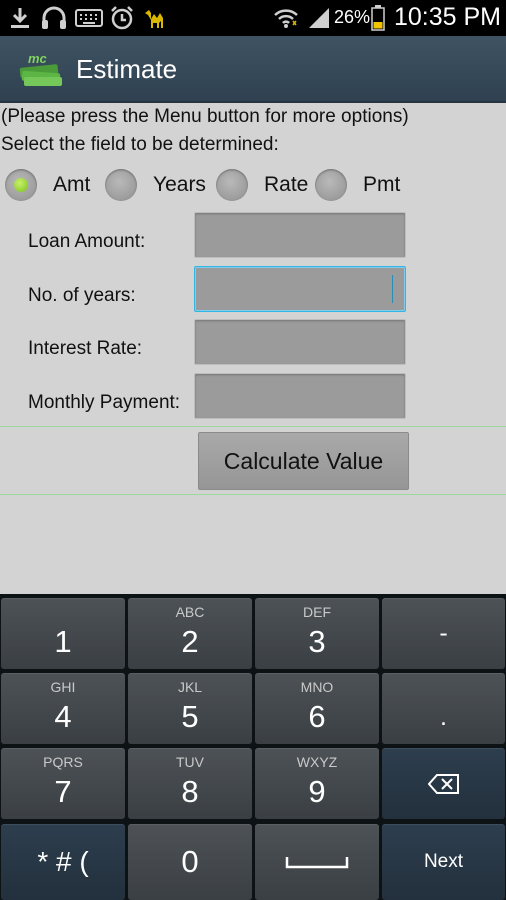 The height and width of the screenshot is (900, 506). What do you see at coordinates (381, 185) in the screenshot?
I see `radio-label-pmt: Pmt` at bounding box center [381, 185].